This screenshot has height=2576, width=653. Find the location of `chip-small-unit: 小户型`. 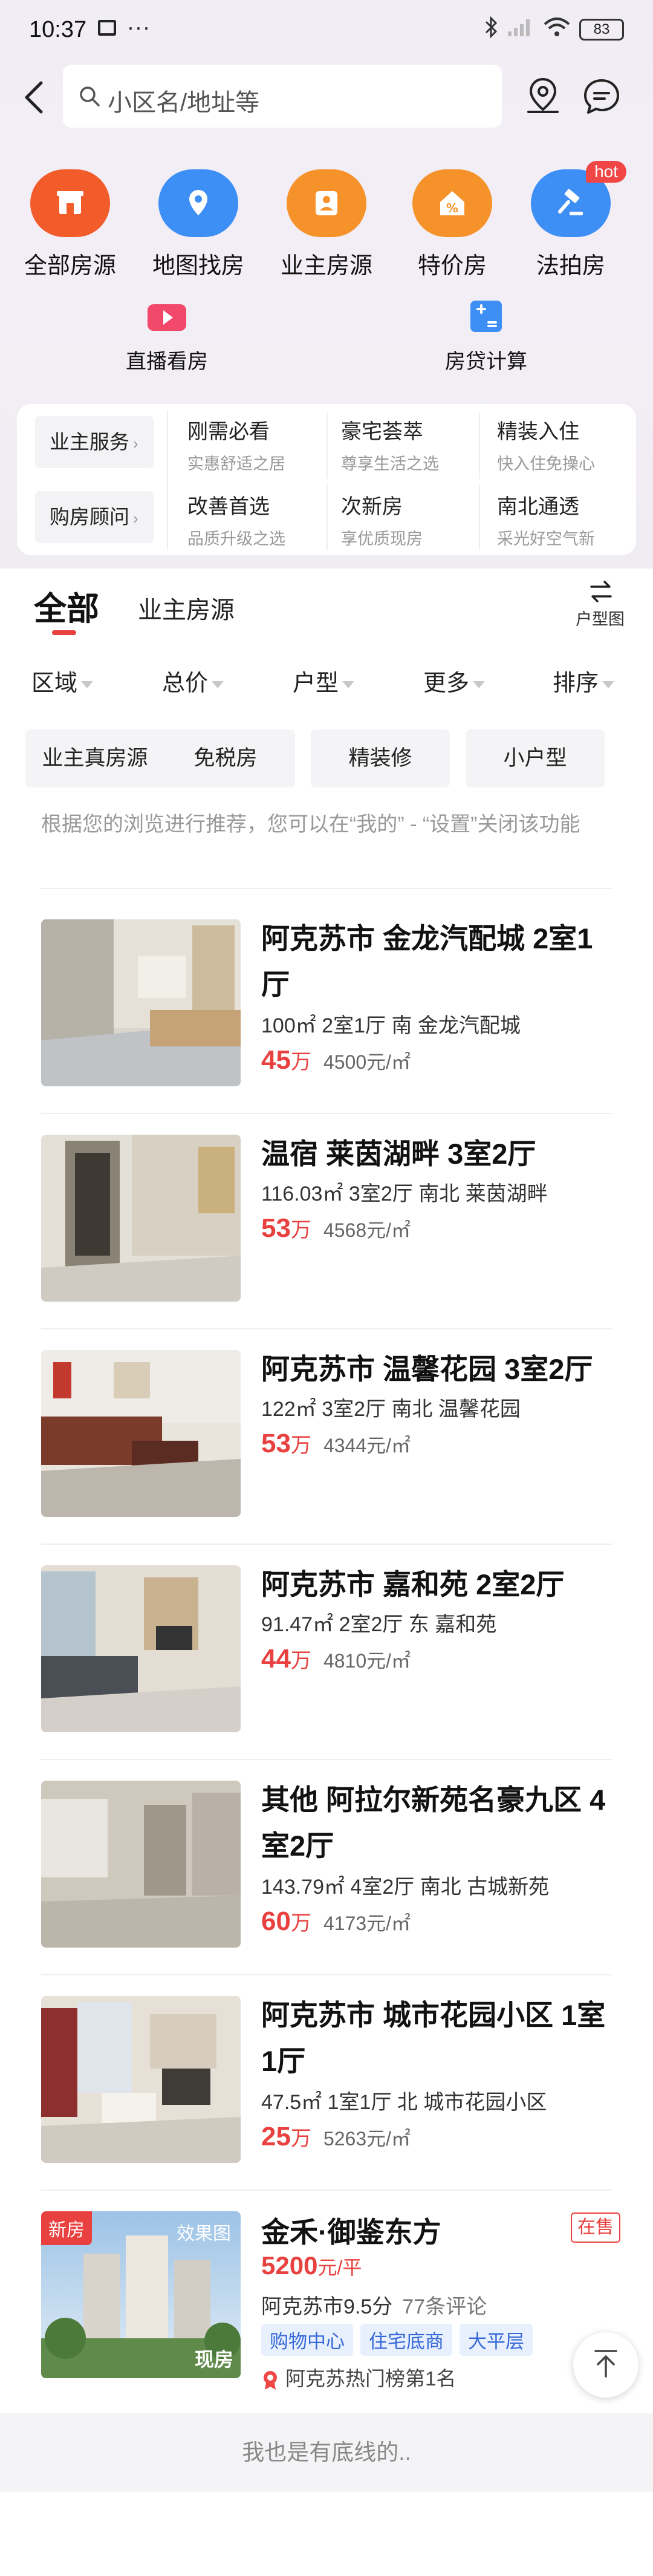

chip-small-unit: 小户型 is located at coordinates (535, 758).